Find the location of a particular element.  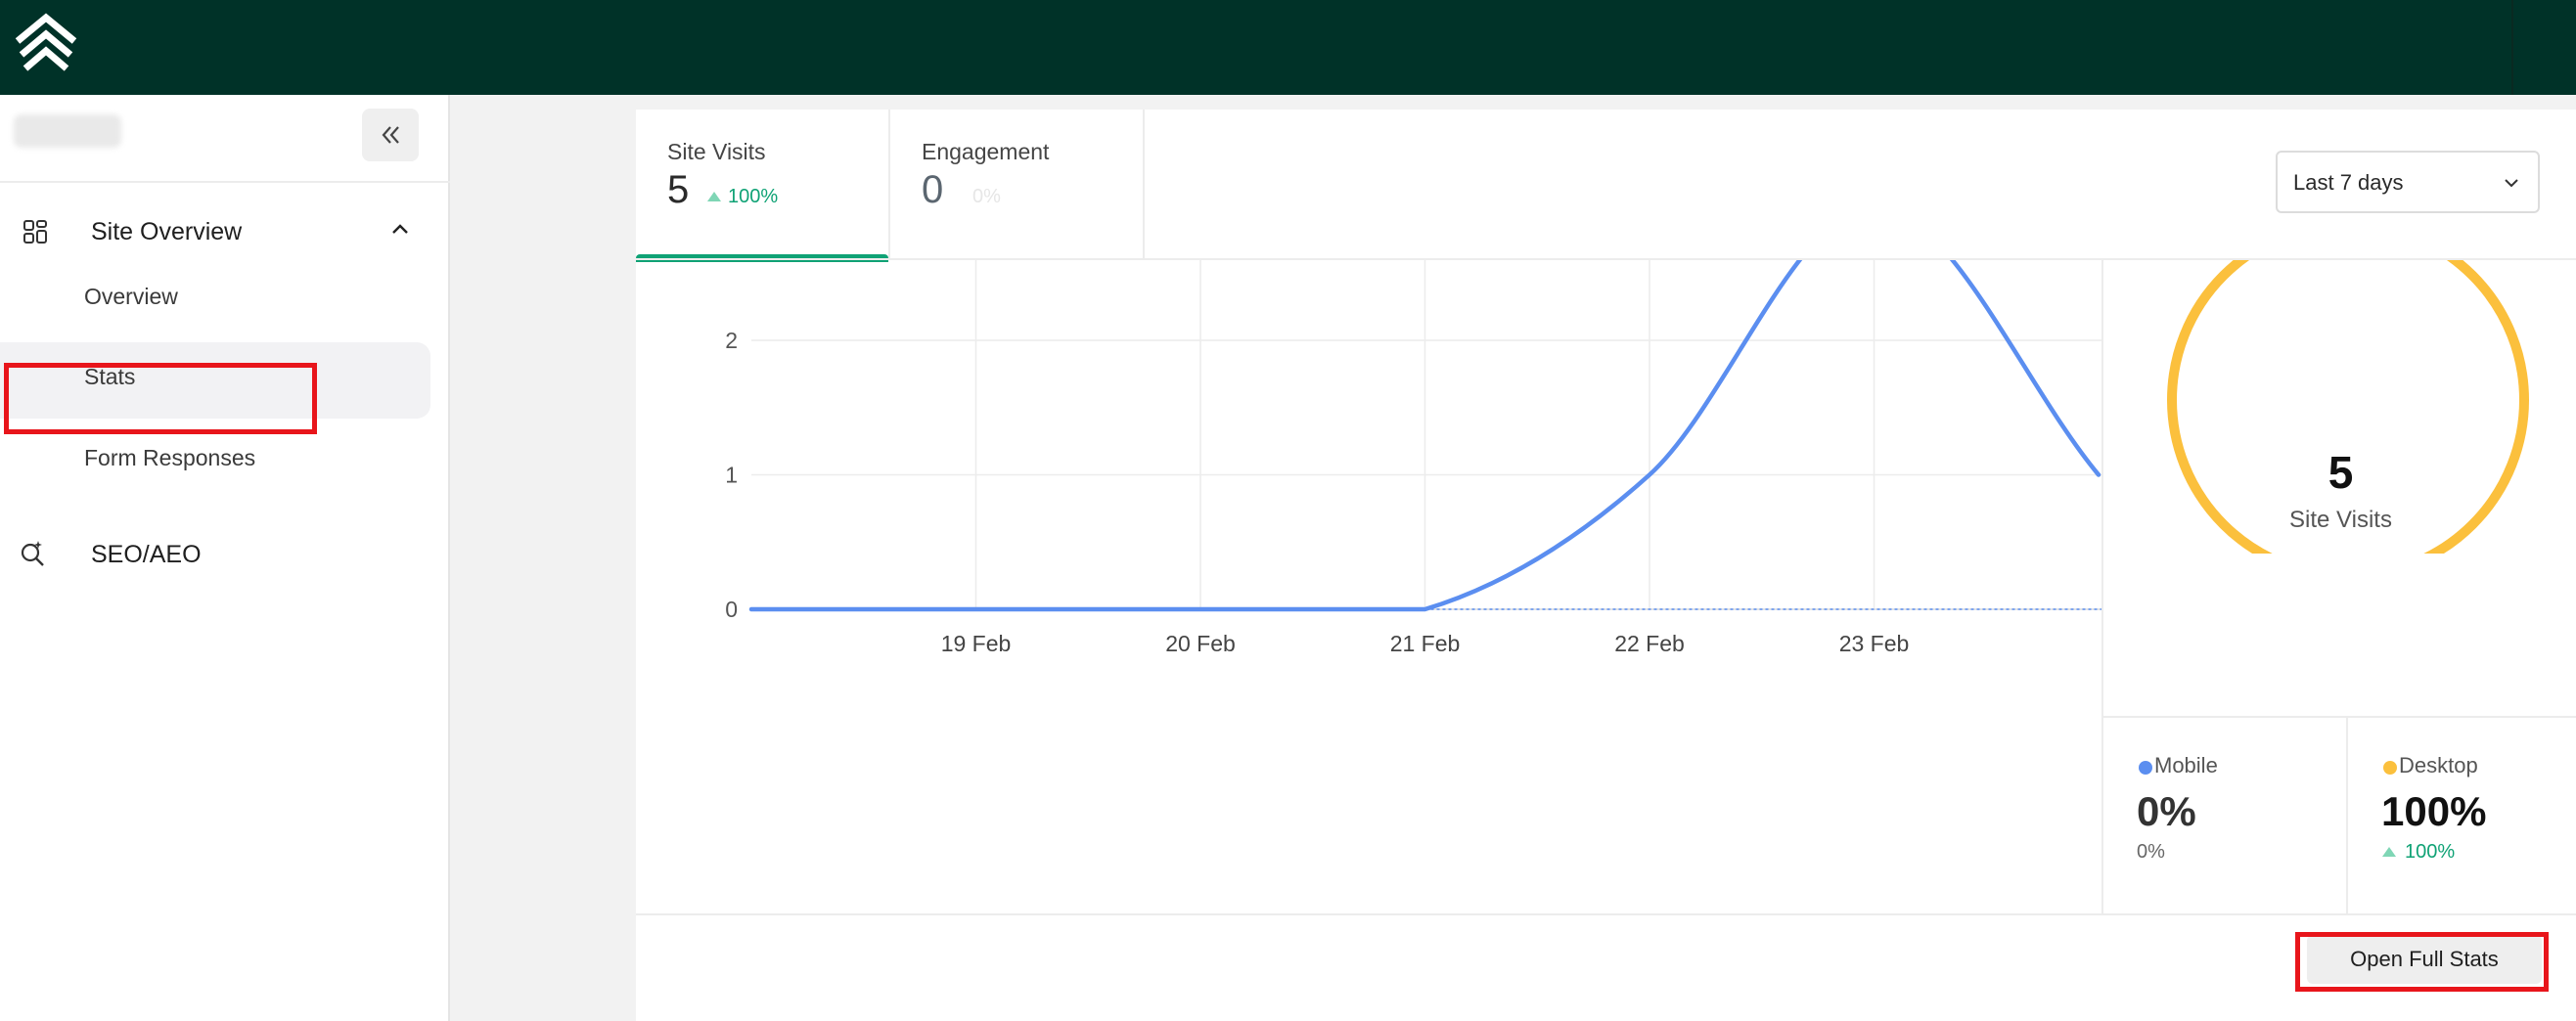

search-sparkle-icon is located at coordinates (32, 553).